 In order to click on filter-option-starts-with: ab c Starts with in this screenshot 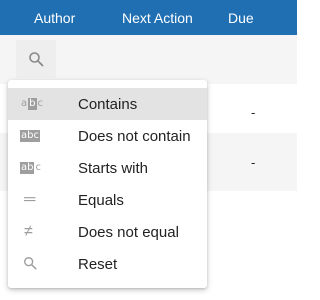, I will do `click(107, 168)`.